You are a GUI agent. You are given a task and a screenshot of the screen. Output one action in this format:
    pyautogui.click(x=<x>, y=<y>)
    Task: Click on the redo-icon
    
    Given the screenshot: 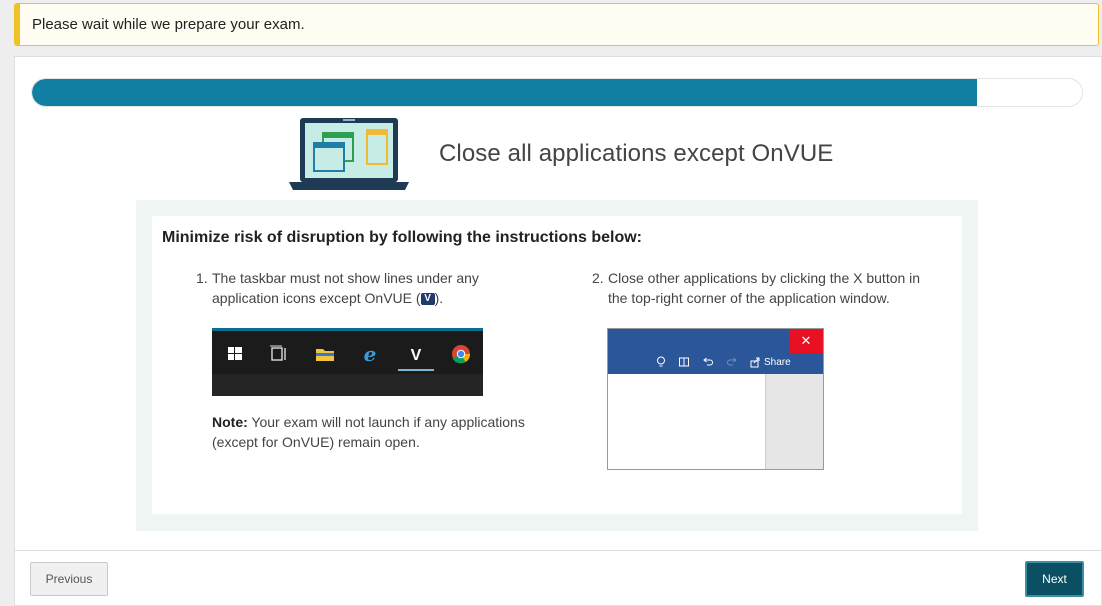 What is the action you would take?
    pyautogui.click(x=732, y=361)
    